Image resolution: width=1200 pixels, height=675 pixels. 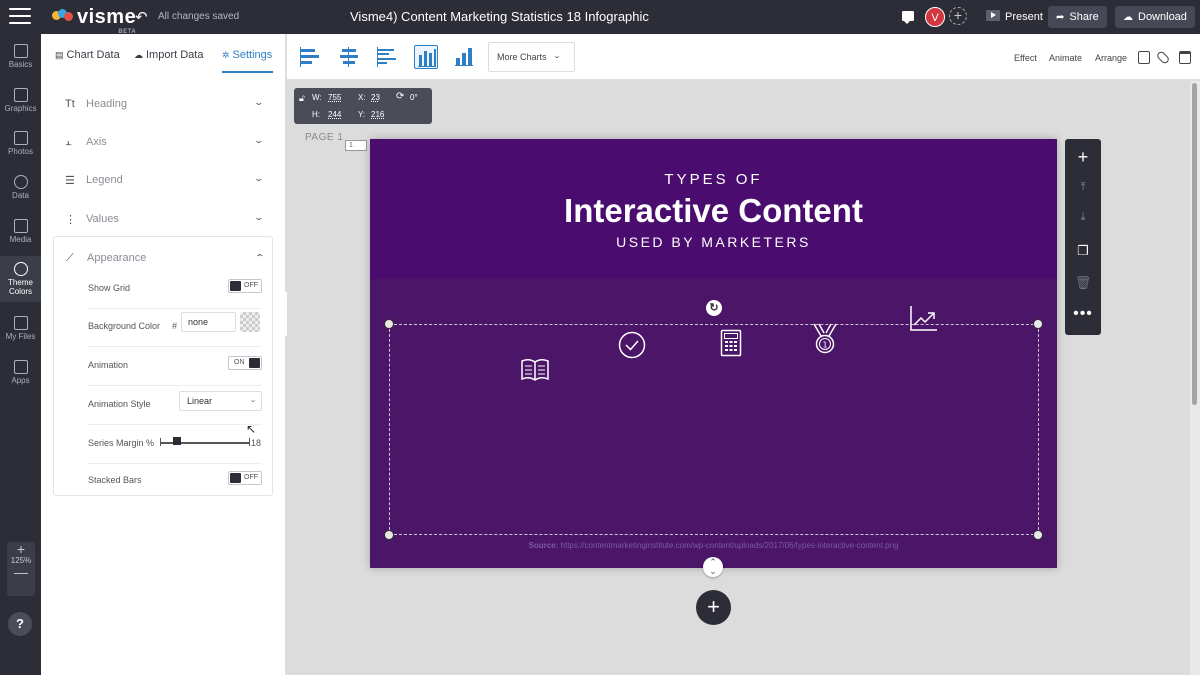 What do you see at coordinates (1083, 237) in the screenshot?
I see `floating-toolbar: + ⤒ ⤓ ❐ 🗑︎ •••` at bounding box center [1083, 237].